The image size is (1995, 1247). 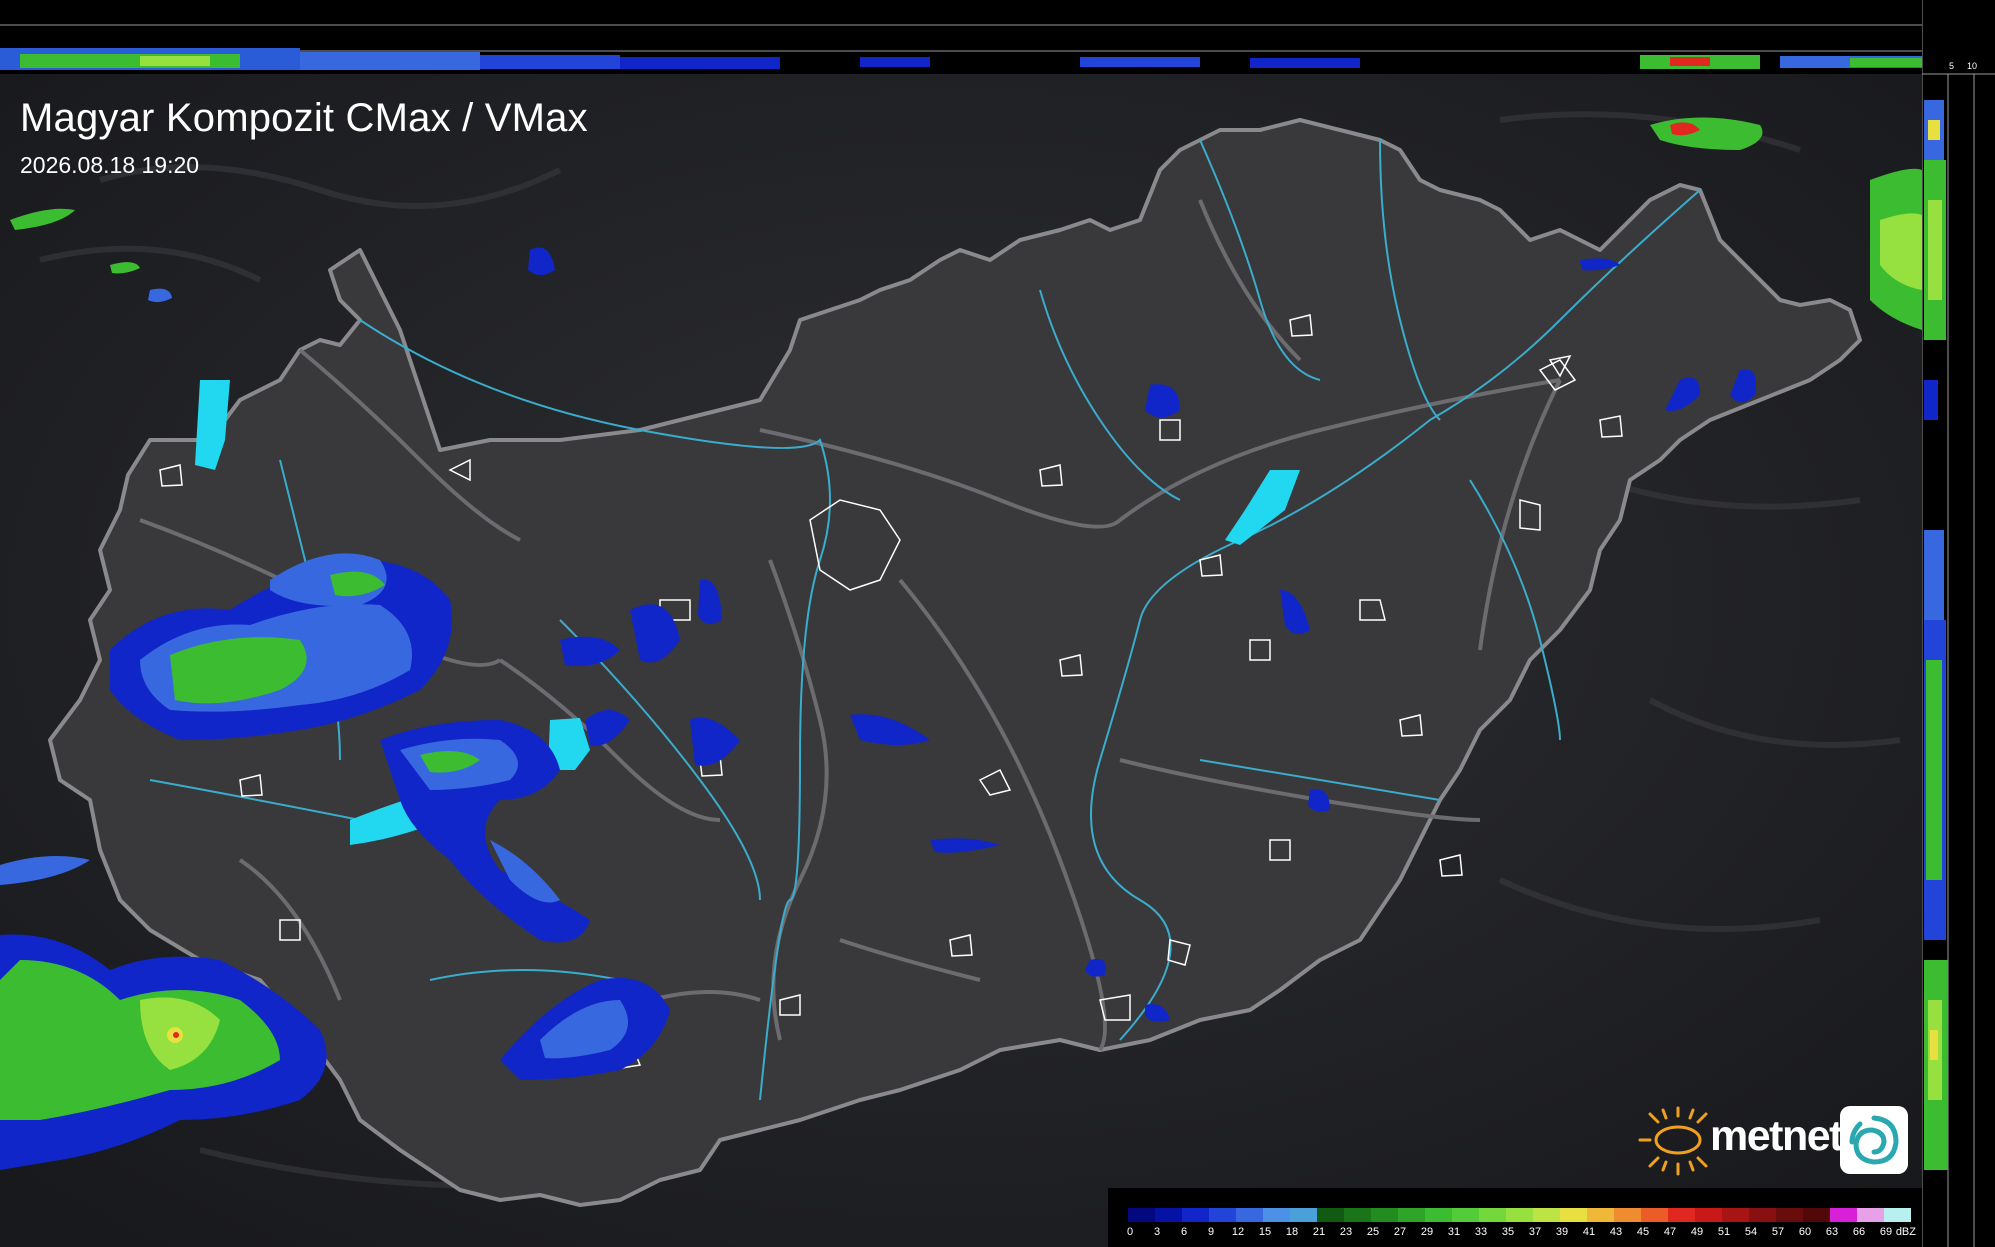 What do you see at coordinates (1238, 1232) in the screenshot?
I see `legend-tick-label: 12` at bounding box center [1238, 1232].